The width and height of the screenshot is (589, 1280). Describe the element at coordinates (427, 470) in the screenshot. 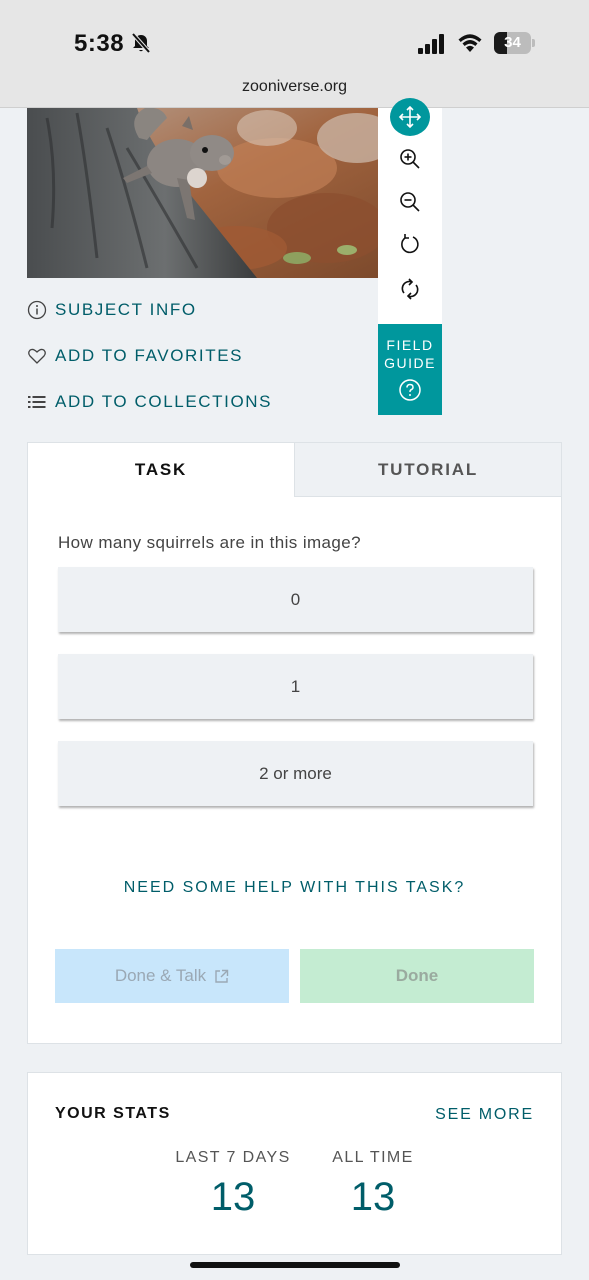

I see `tab-tutorial: TUTORIAL` at that location.